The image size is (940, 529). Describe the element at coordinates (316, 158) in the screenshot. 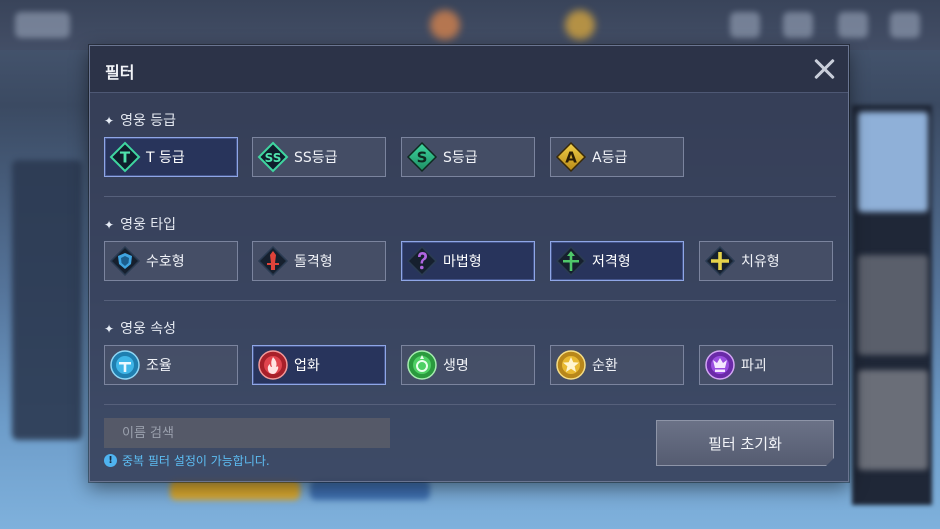

I see `grade-option-label: SS등급` at that location.